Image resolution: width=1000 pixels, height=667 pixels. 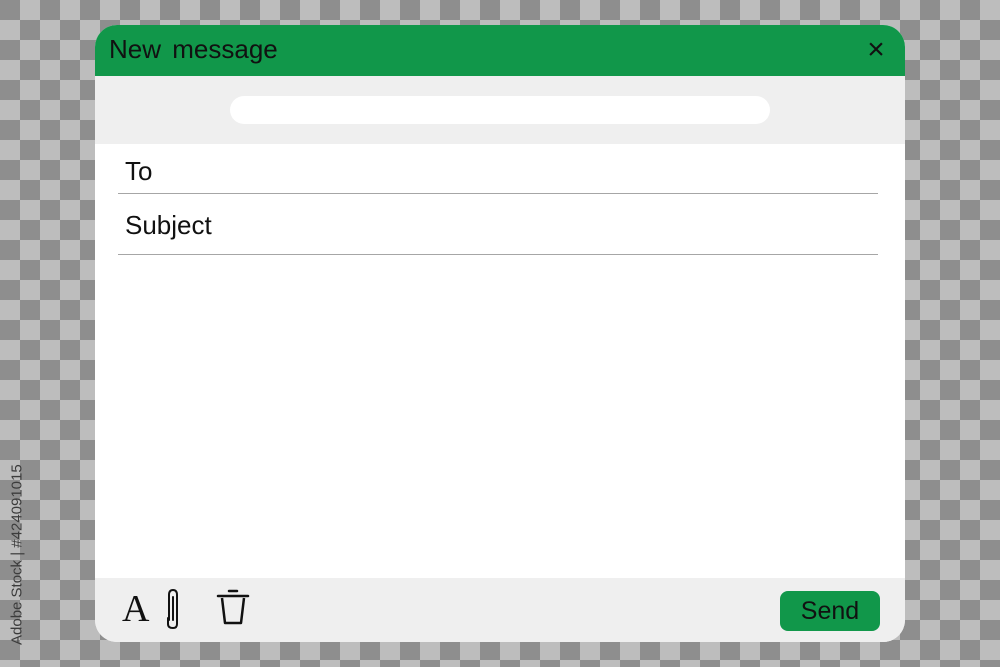 I want to click on paperclip-icon, so click(x=173, y=609).